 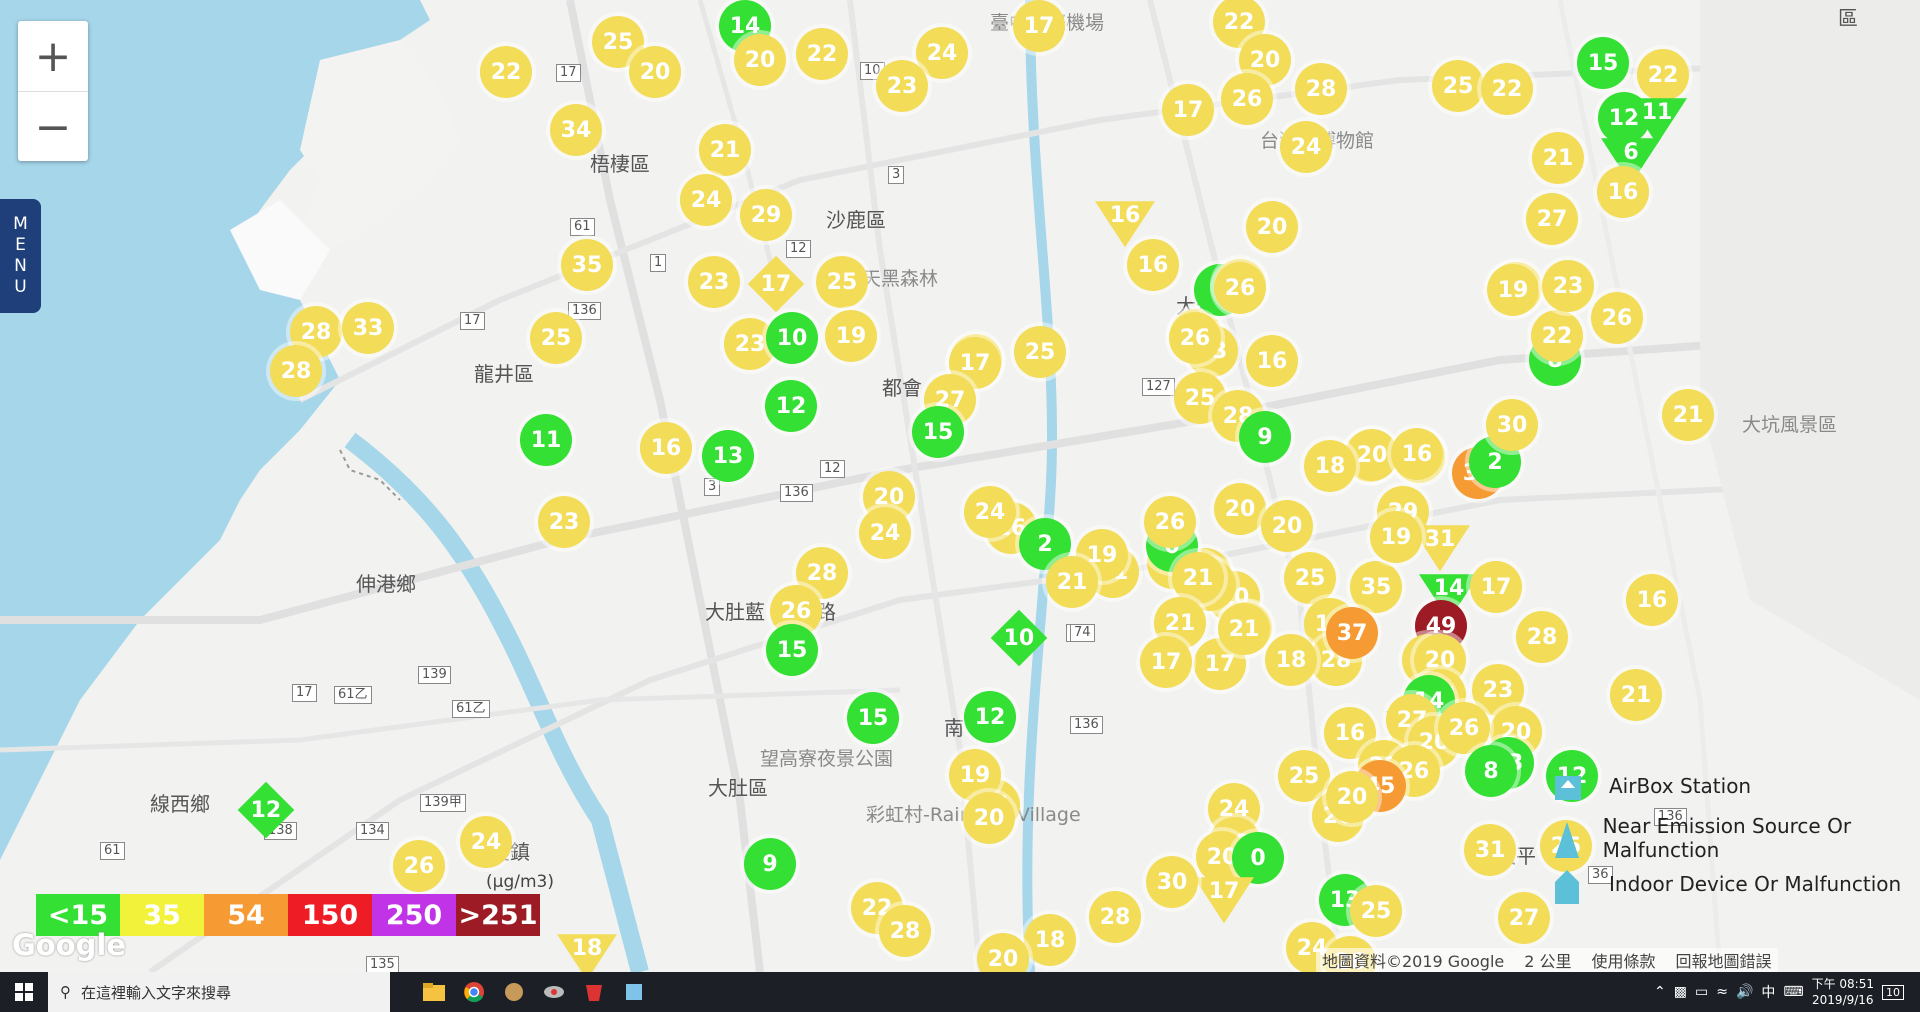 I want to click on notification-icon: 10, so click(x=1893, y=992).